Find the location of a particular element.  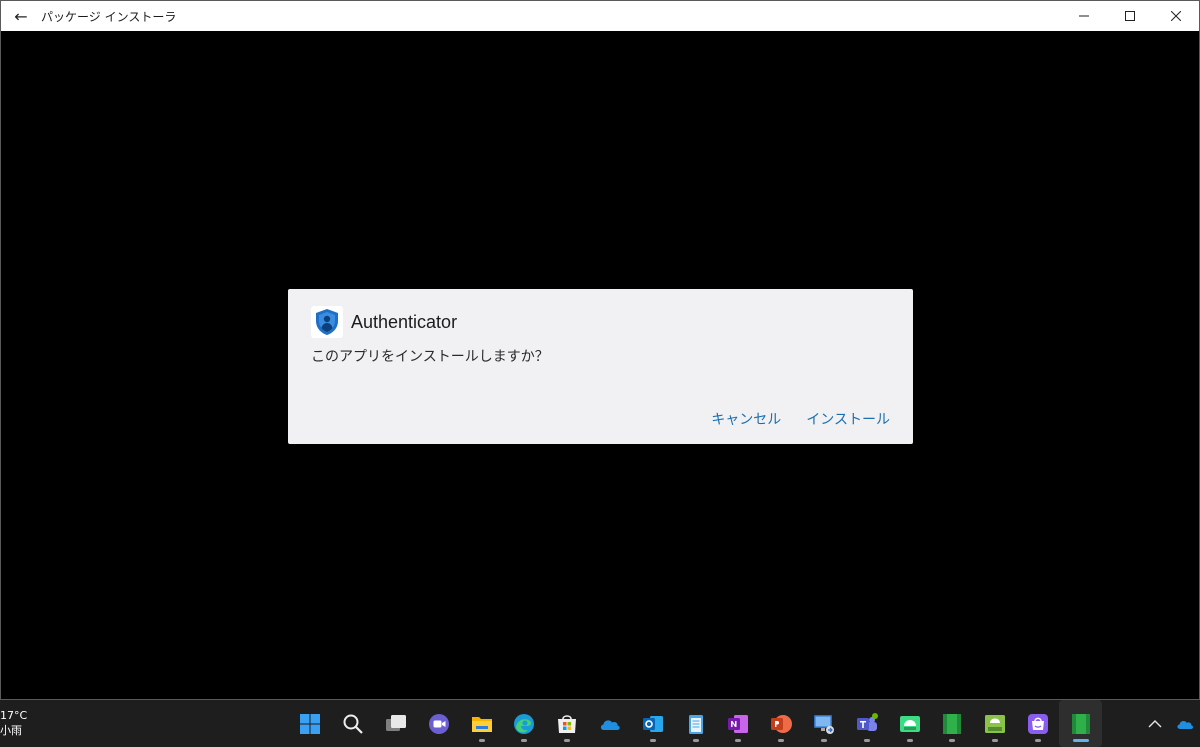

taskbar-onedrive is located at coordinates (610, 723).